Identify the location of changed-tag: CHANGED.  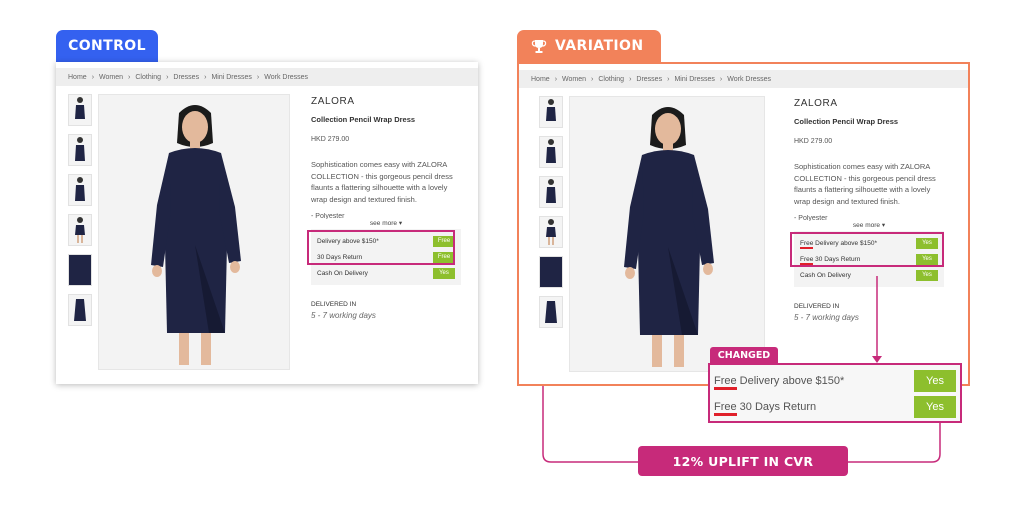
(744, 355).